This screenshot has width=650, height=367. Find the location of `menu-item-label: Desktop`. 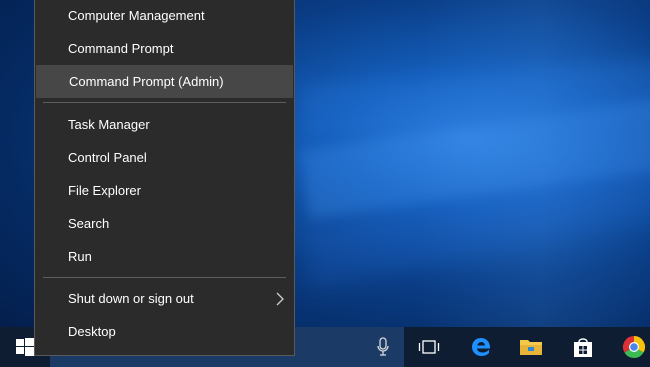

menu-item-label: Desktop is located at coordinates (92, 331).